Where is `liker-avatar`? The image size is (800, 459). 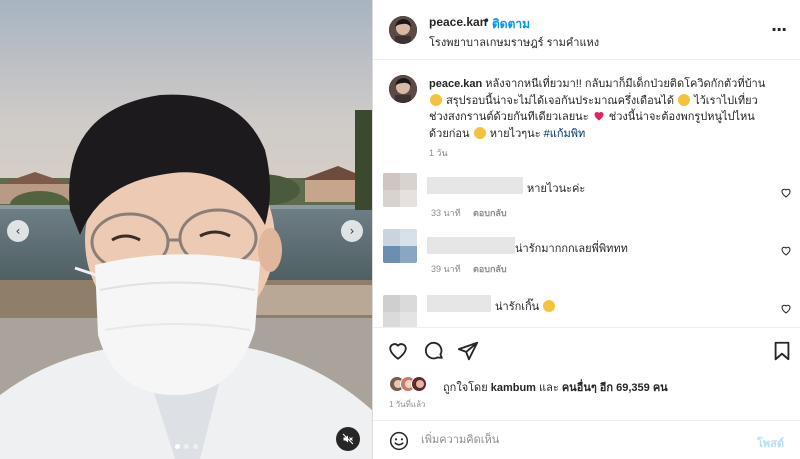 liker-avatar is located at coordinates (419, 384).